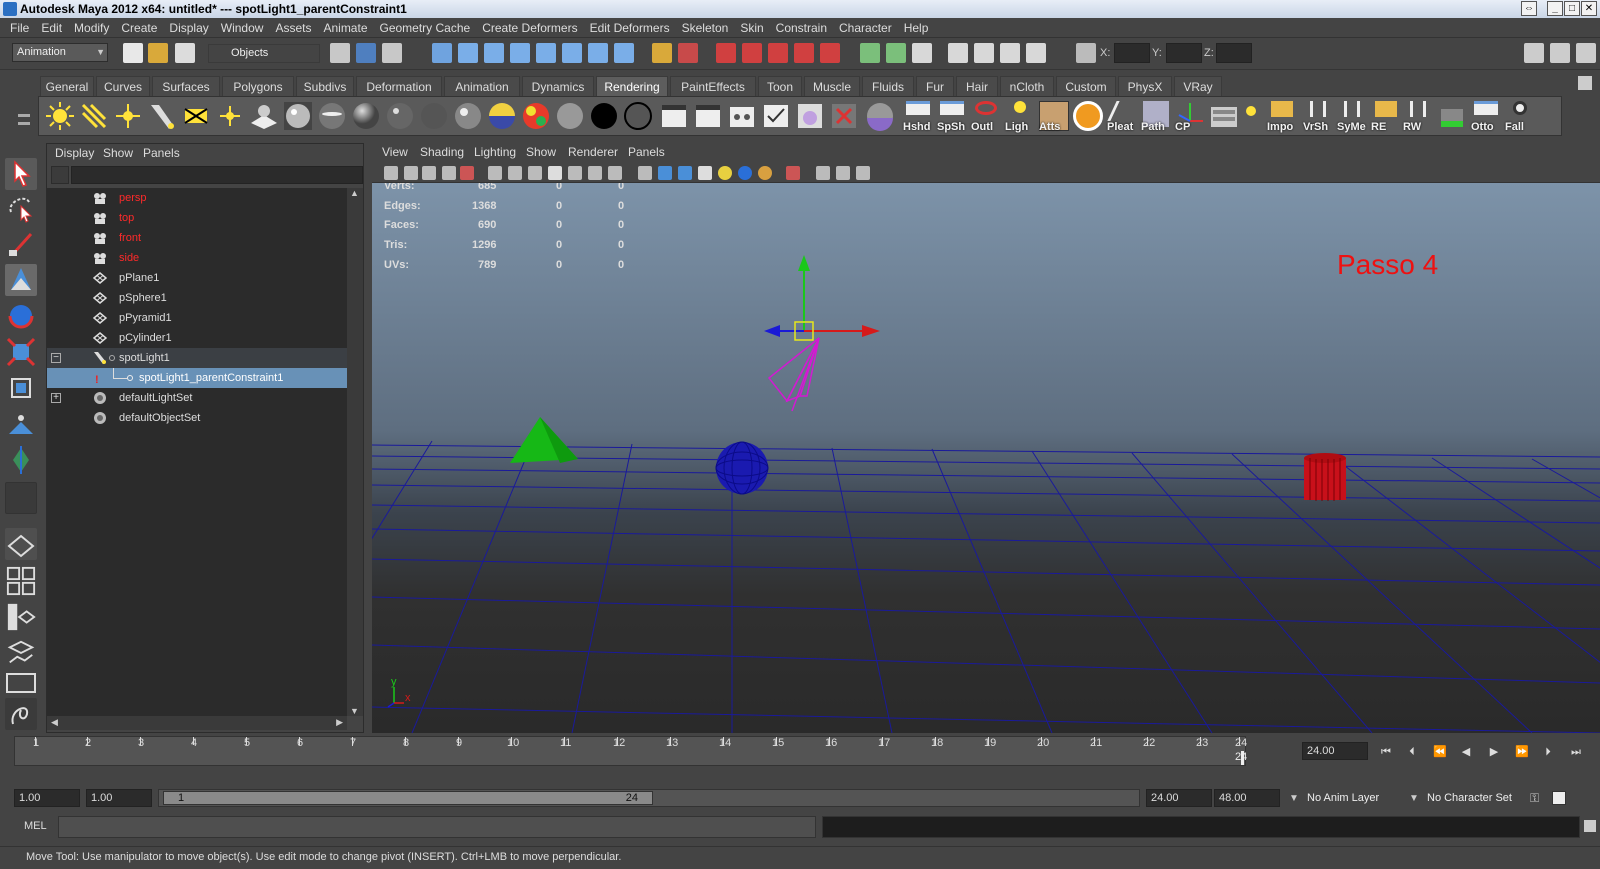  Describe the element at coordinates (429, 173) in the screenshot. I see `bookmark-icon` at that location.